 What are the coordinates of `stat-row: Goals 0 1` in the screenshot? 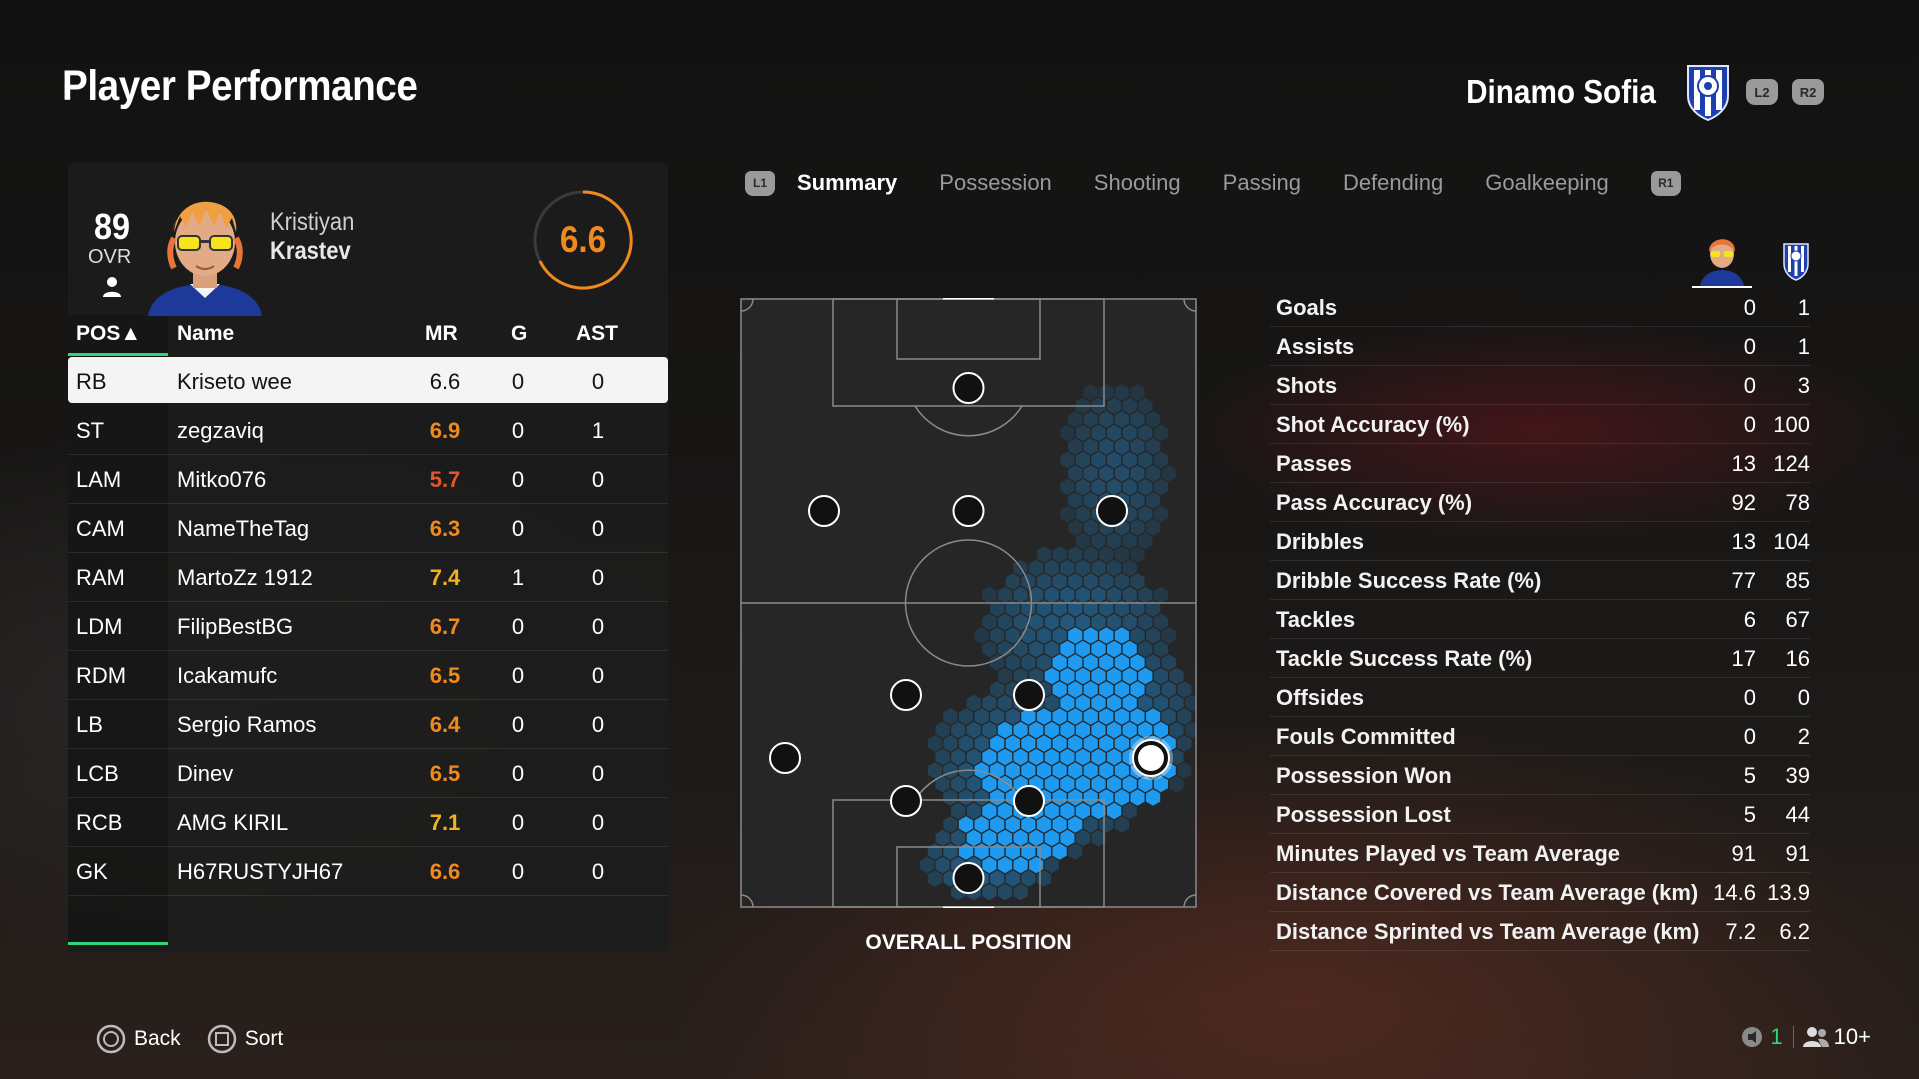 It's located at (1540, 307).